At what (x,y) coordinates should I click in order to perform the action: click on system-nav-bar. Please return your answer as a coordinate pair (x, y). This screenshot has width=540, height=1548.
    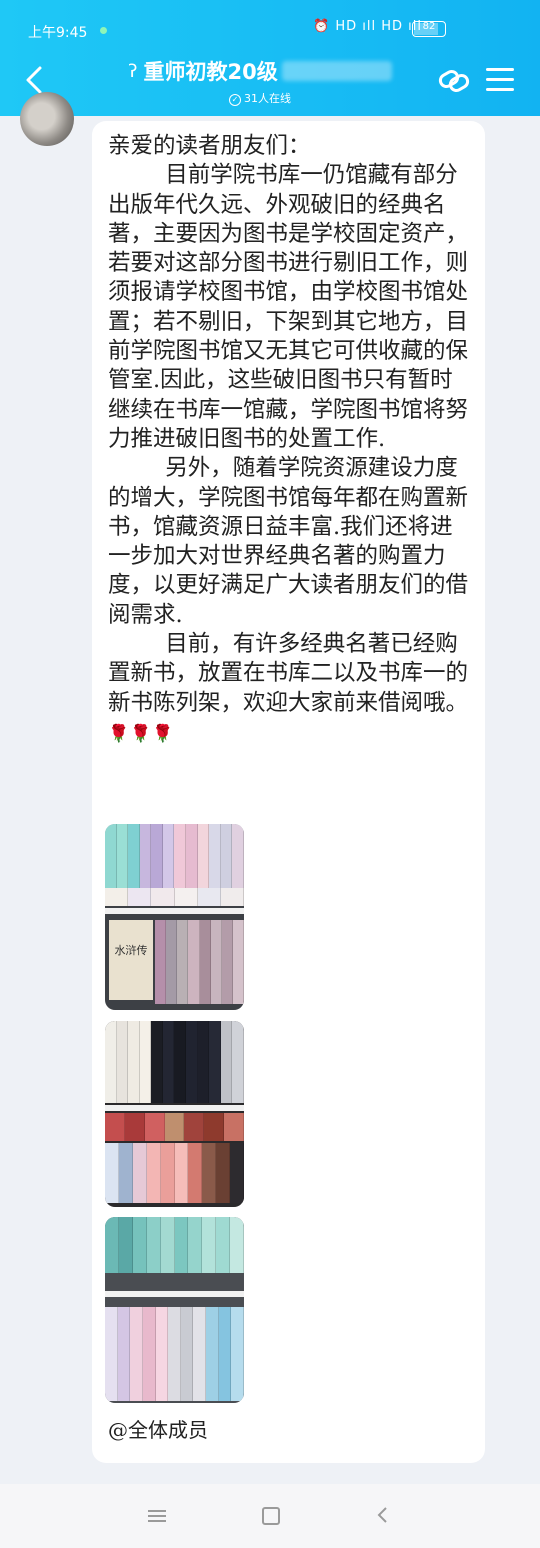
    Looking at the image, I should click on (270, 1516).